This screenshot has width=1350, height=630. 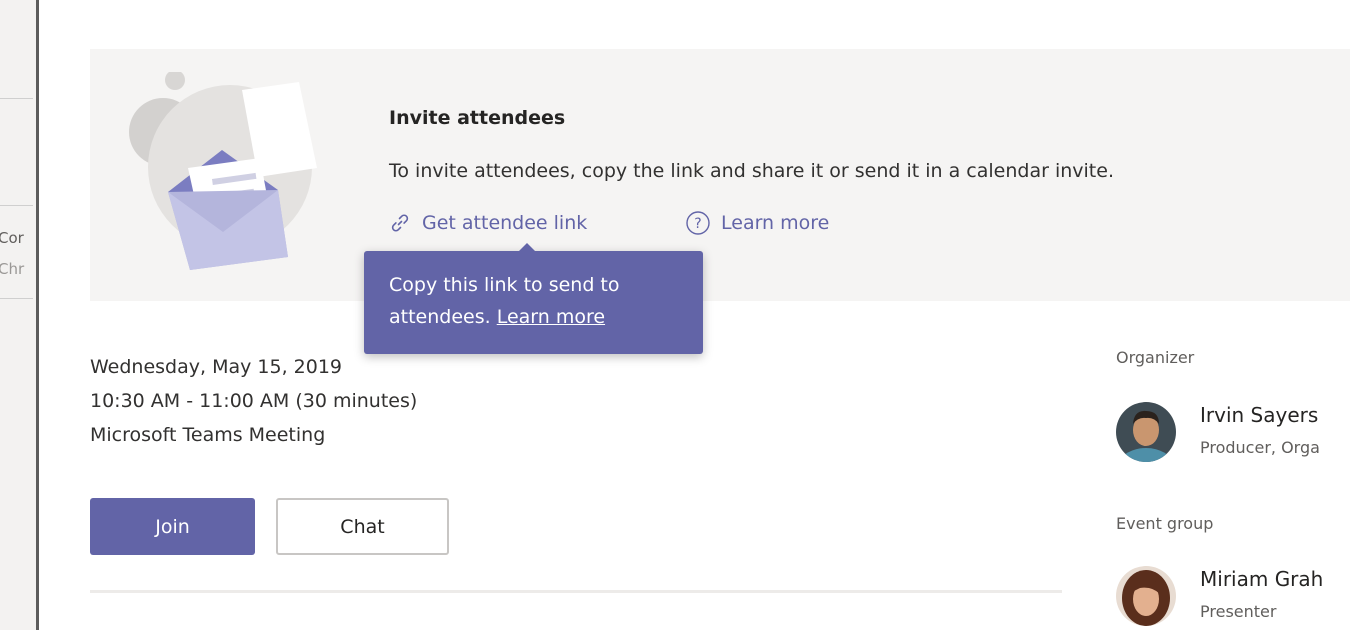 I want to click on envelope-illustration, so click(x=223, y=171).